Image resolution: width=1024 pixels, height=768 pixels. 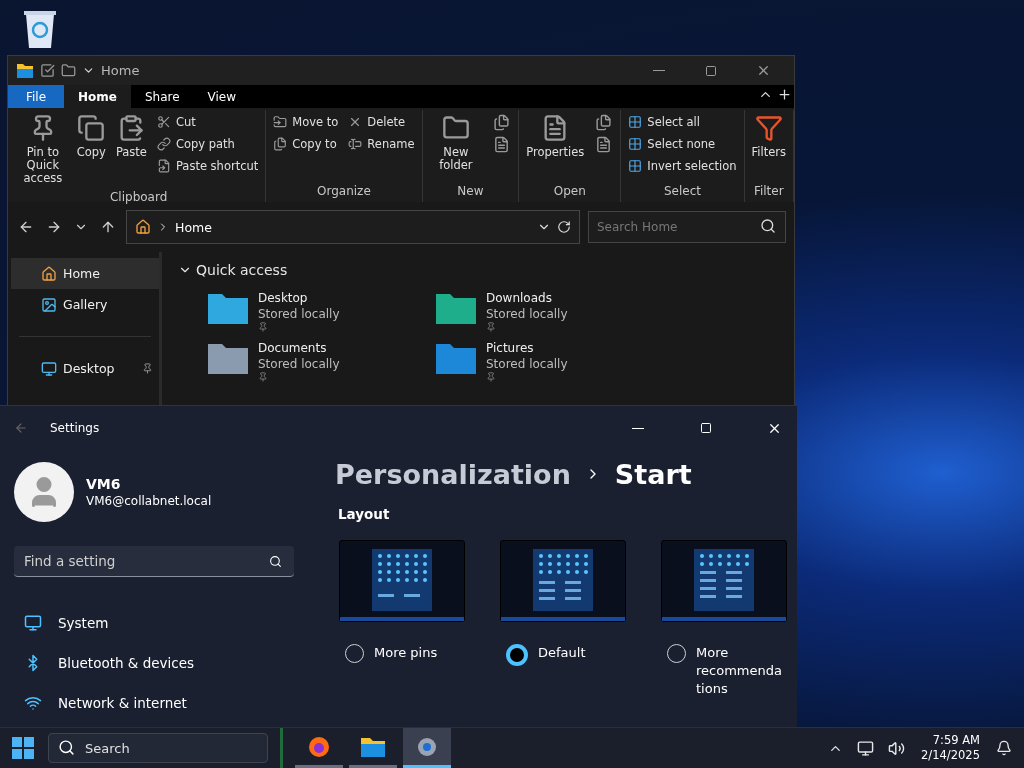 What do you see at coordinates (154, 703) in the screenshot?
I see `nav-item: Network & internet` at bounding box center [154, 703].